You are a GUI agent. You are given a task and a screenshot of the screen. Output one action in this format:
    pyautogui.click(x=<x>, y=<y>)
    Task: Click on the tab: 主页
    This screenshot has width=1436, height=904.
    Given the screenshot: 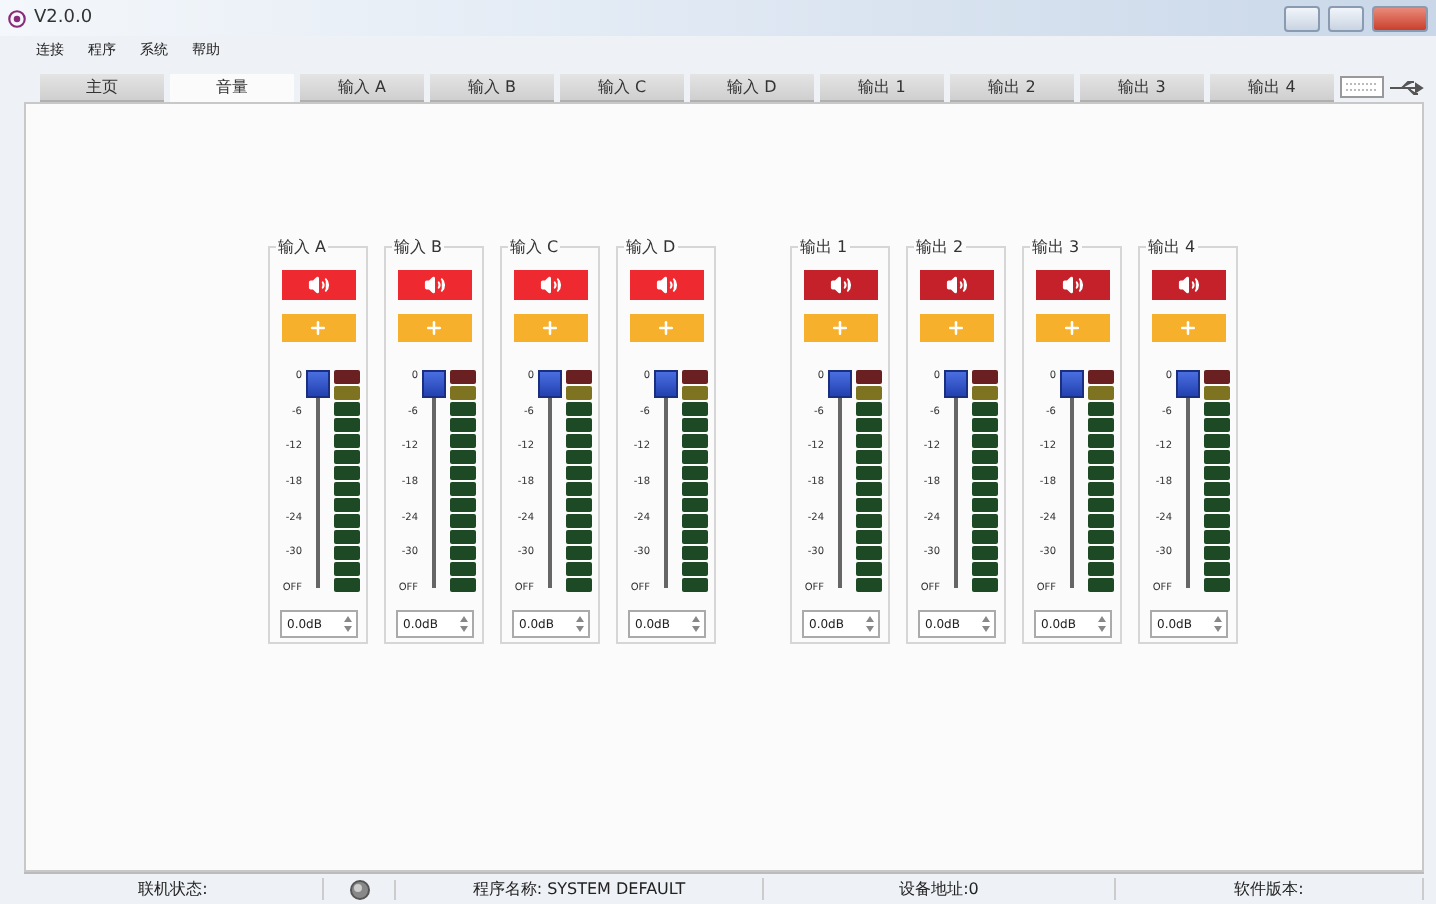 What is the action you would take?
    pyautogui.click(x=102, y=87)
    